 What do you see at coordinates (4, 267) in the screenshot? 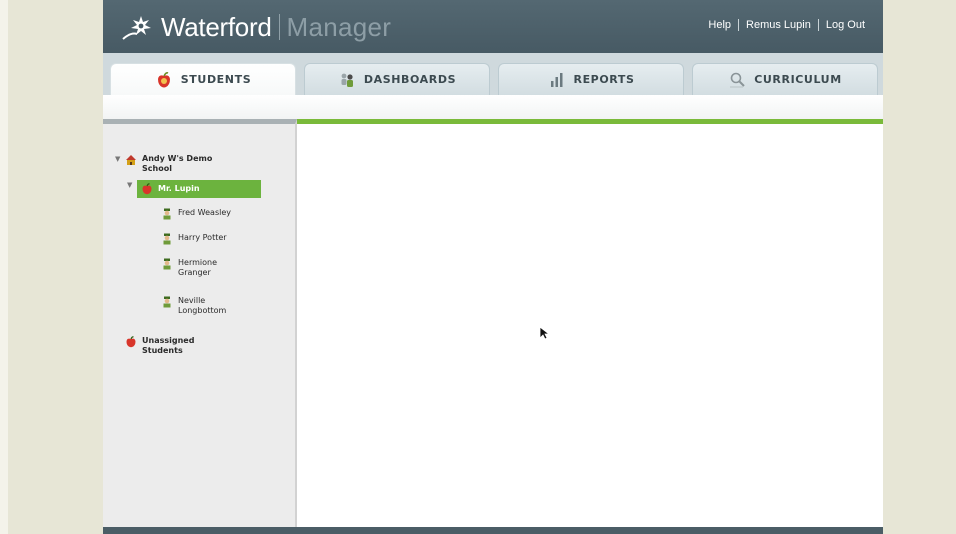
I see `page-left-gutter` at bounding box center [4, 267].